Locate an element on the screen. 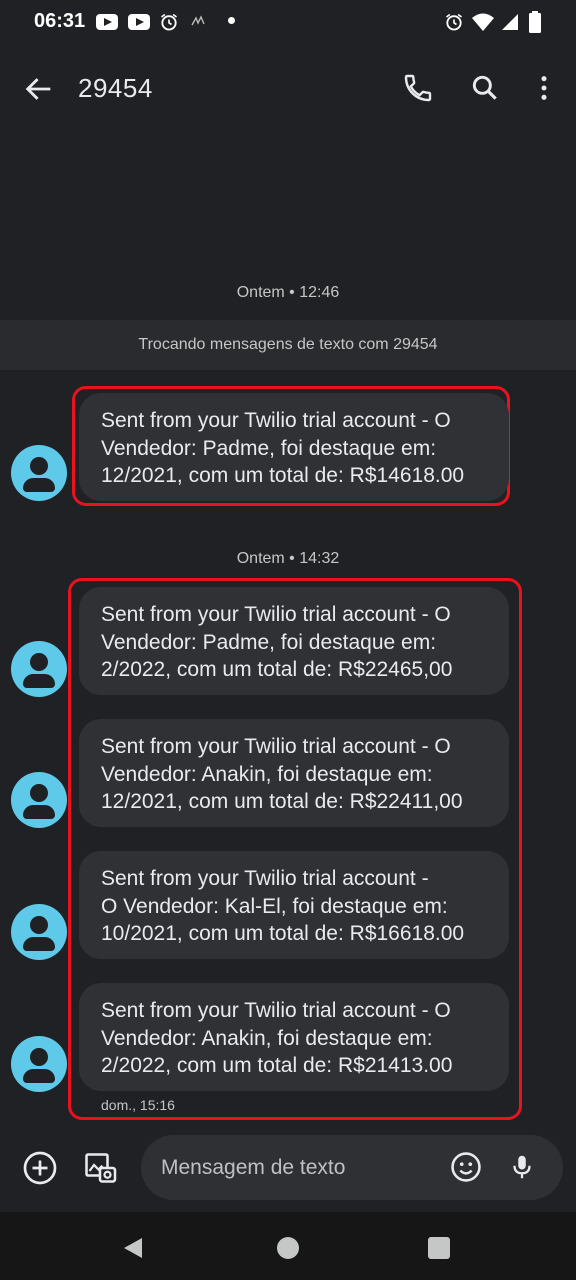  search-icon is located at coordinates (486, 89).